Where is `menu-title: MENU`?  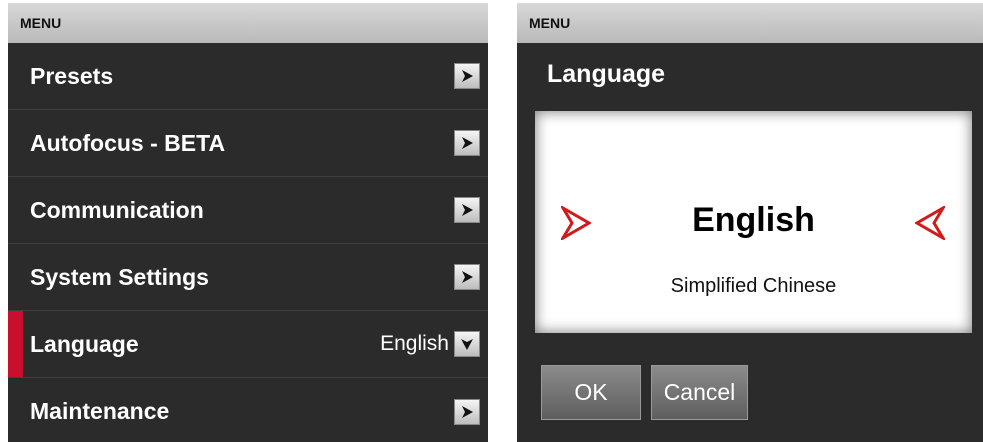 menu-title: MENU is located at coordinates (248, 23).